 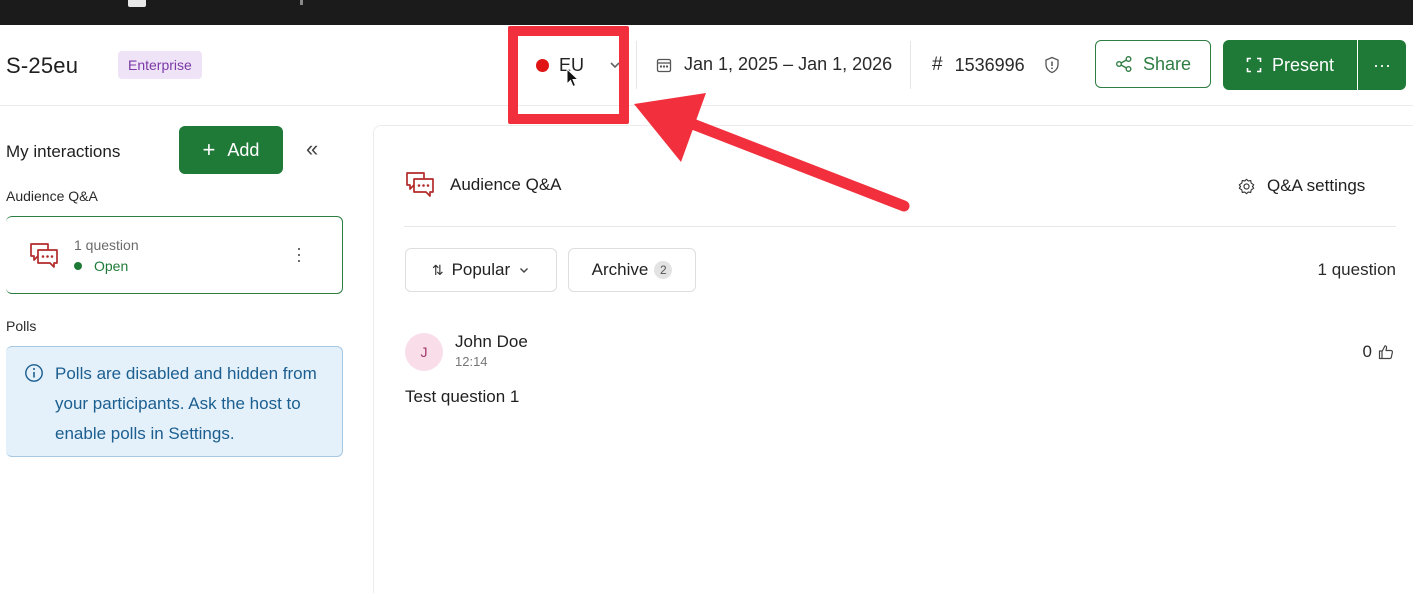 I want to click on add-interaction-button: + Add, so click(x=231, y=150).